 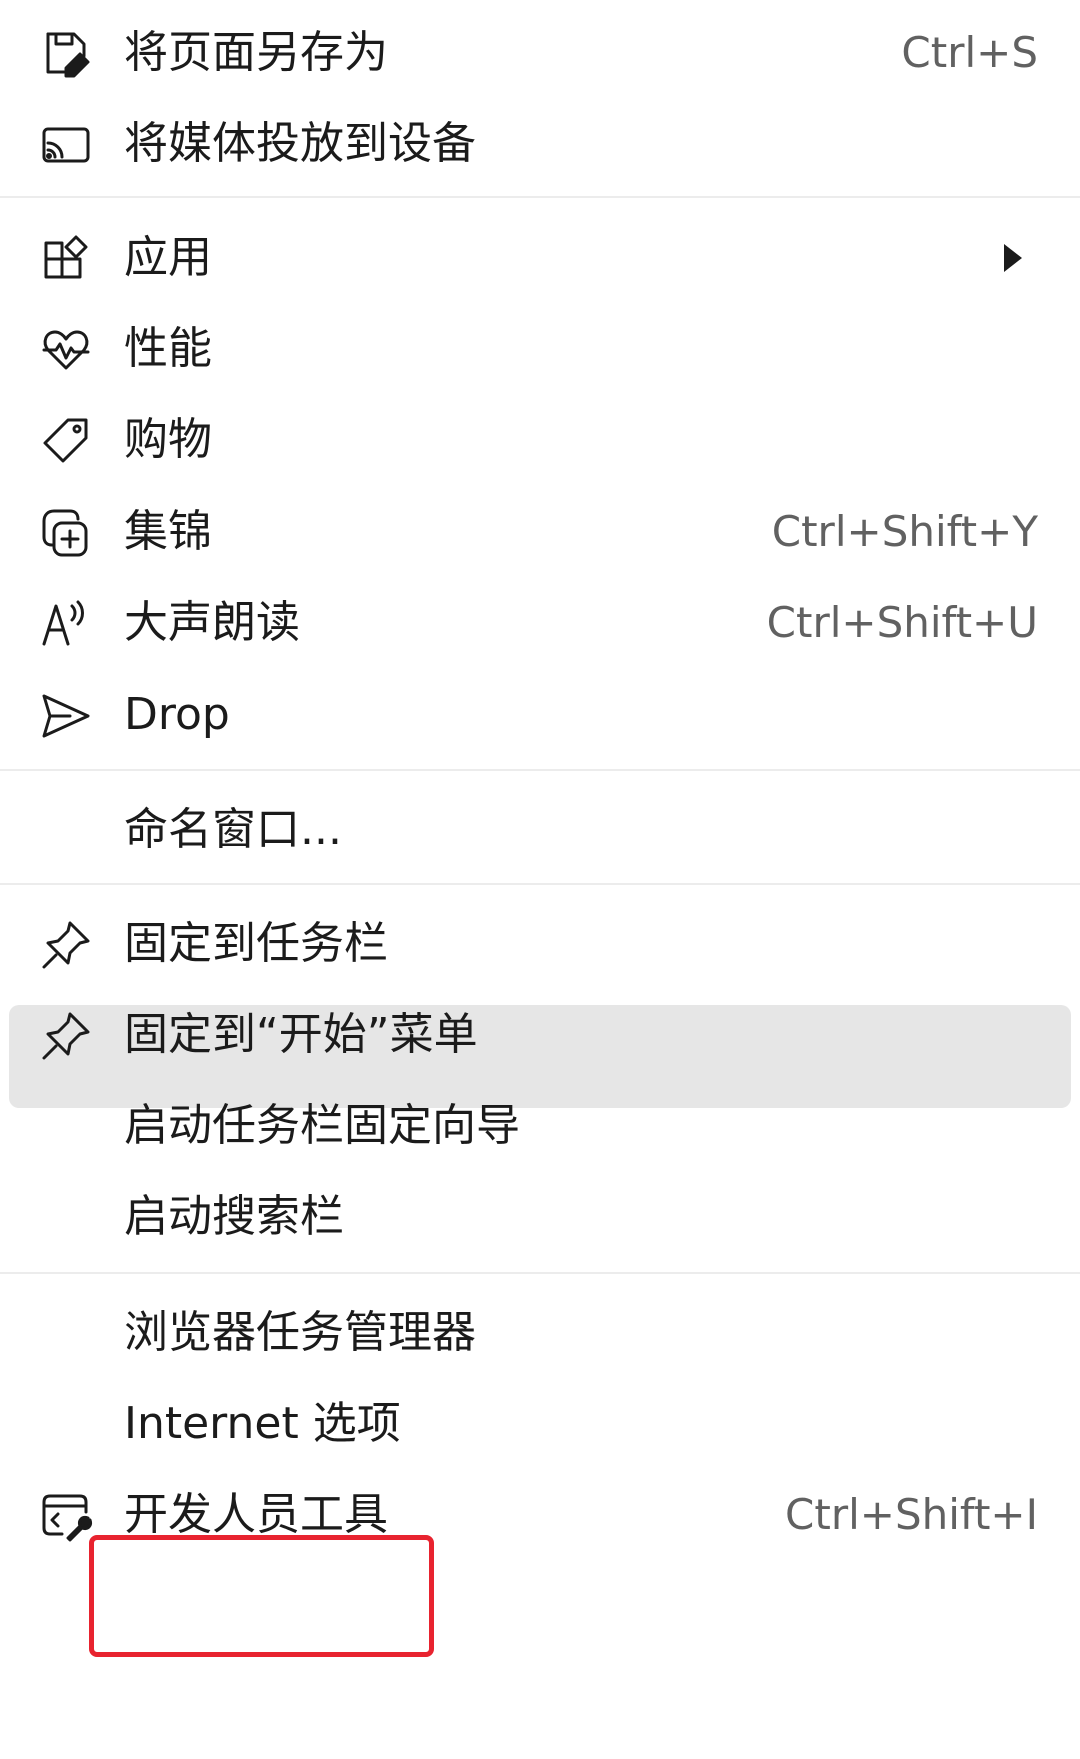 I want to click on menu-item-save-page: 将页面另存为 Ctrl+S, so click(x=540, y=53).